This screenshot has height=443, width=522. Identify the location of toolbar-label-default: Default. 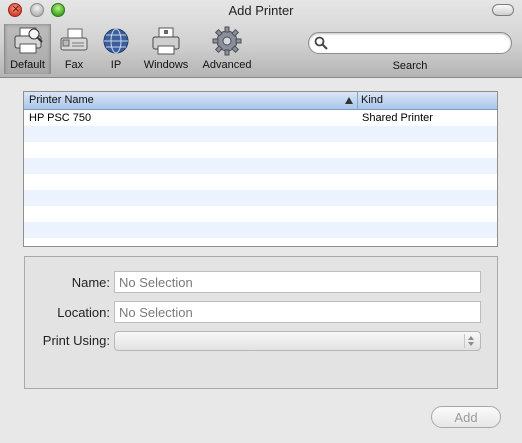
(27, 65).